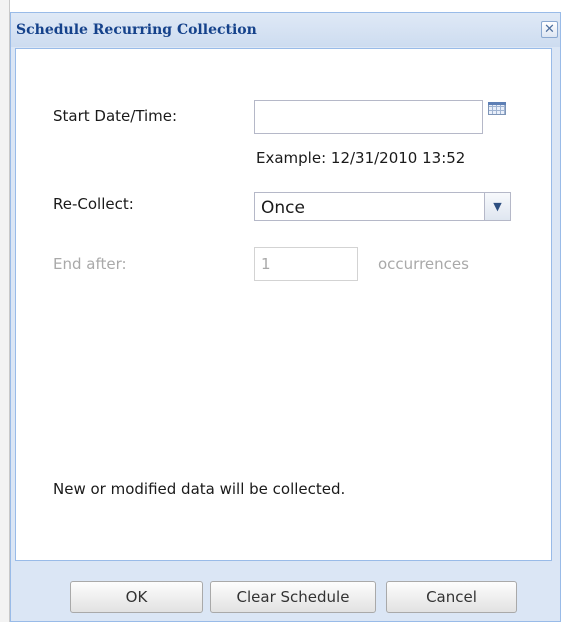 This screenshot has height=622, width=561. What do you see at coordinates (136, 597) in the screenshot?
I see `ok-button: OK` at bounding box center [136, 597].